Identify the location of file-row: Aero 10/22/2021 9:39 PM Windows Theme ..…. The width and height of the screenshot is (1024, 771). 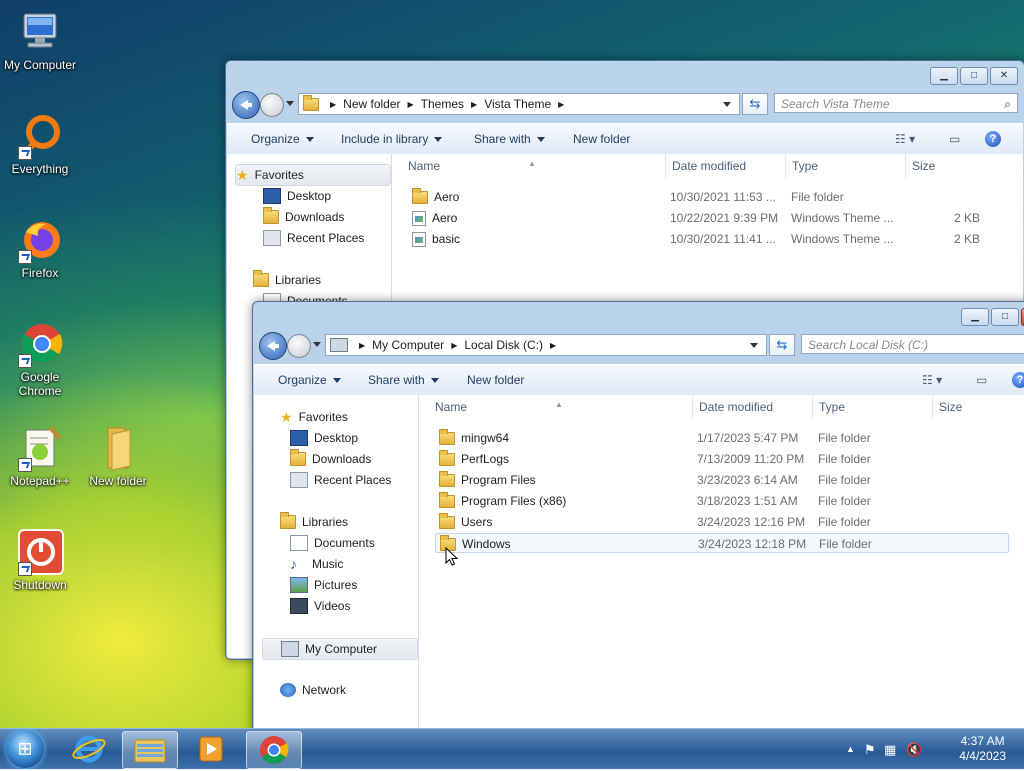
(708, 218).